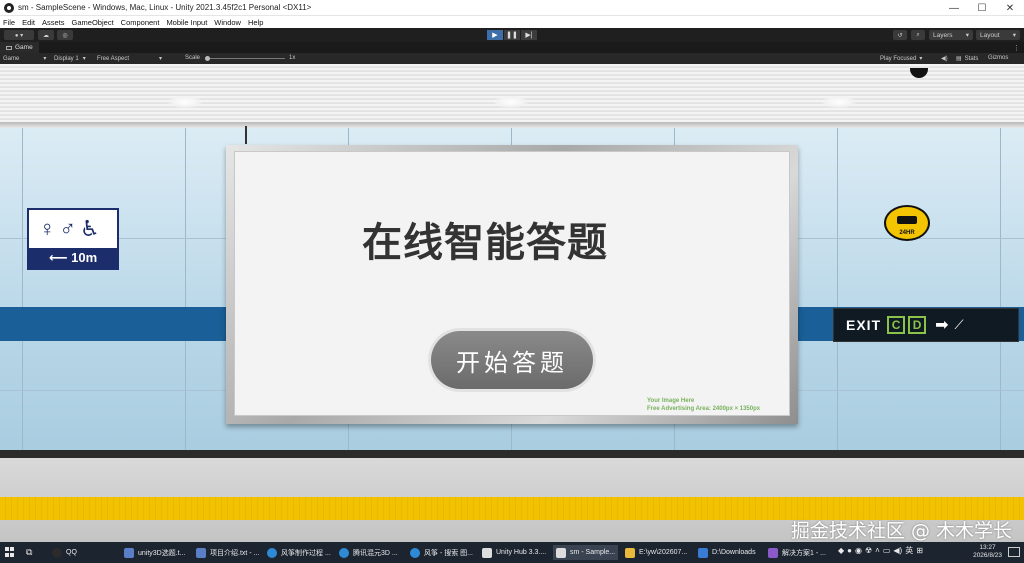 The image size is (1024, 563). I want to click on start-quiz-button: 开始答题, so click(512, 360).